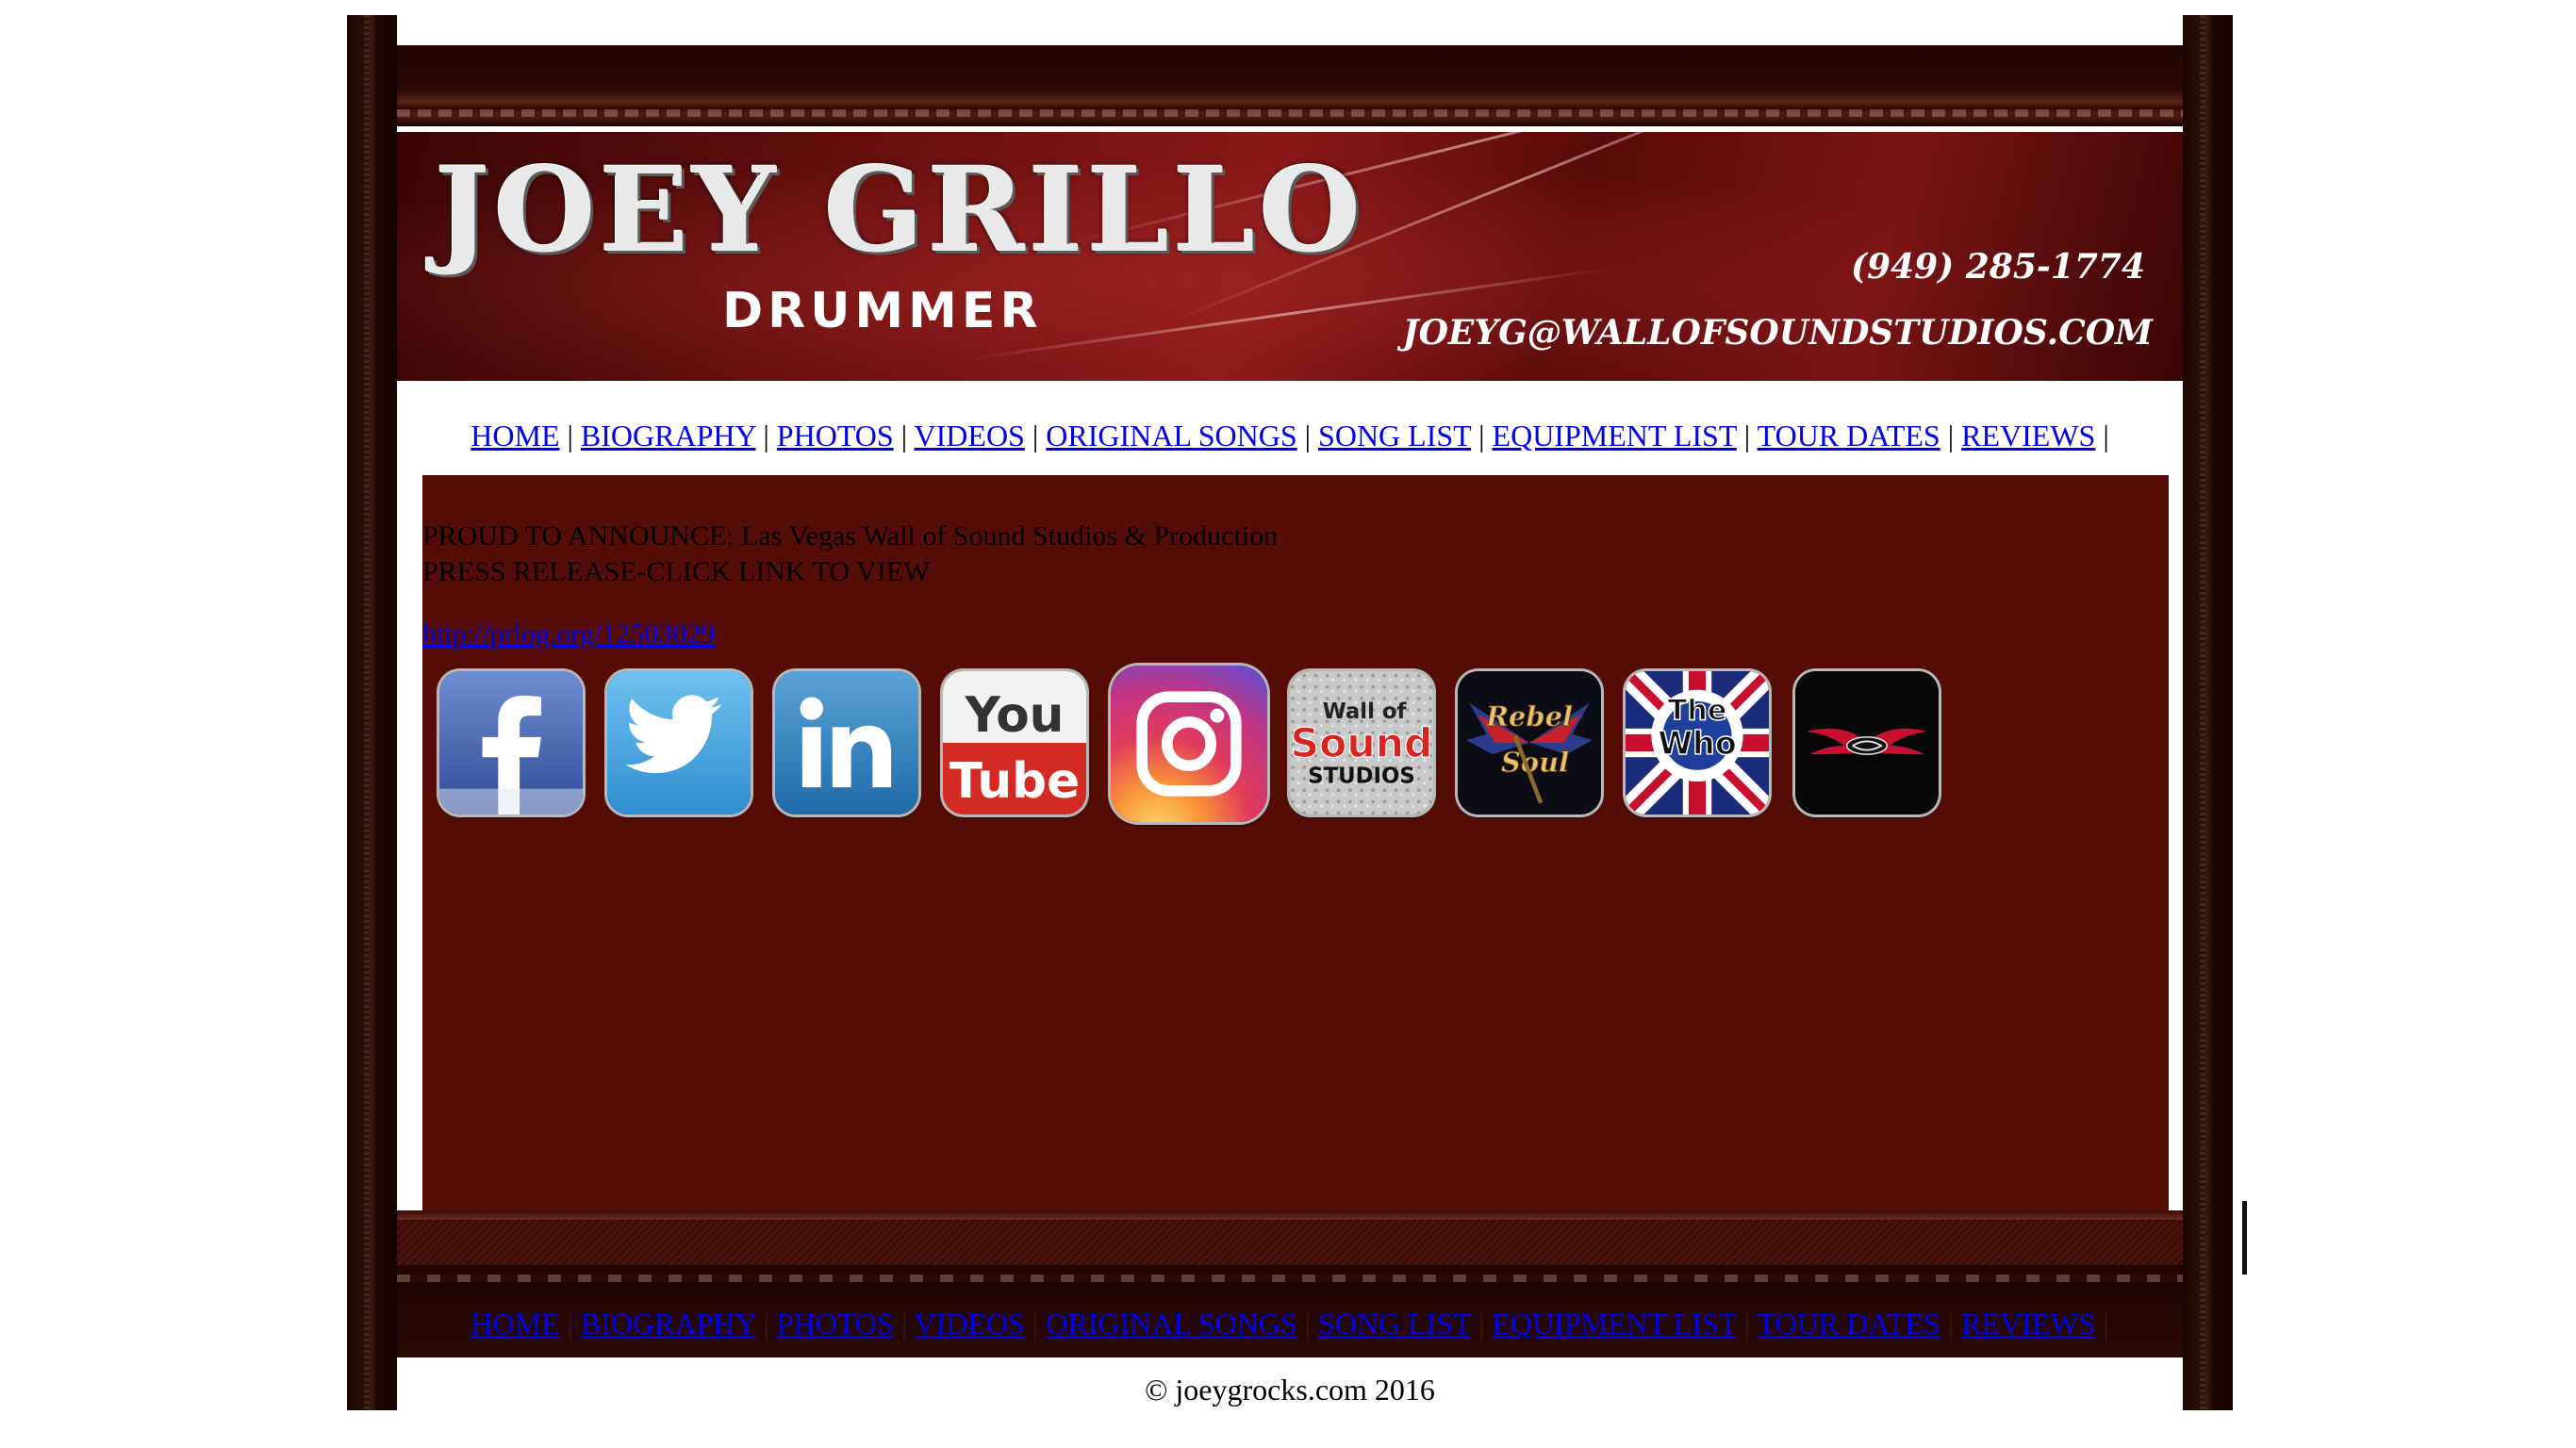 This screenshot has height=1448, width=2576. I want to click on footer-nav-link-home: HOME, so click(515, 1324).